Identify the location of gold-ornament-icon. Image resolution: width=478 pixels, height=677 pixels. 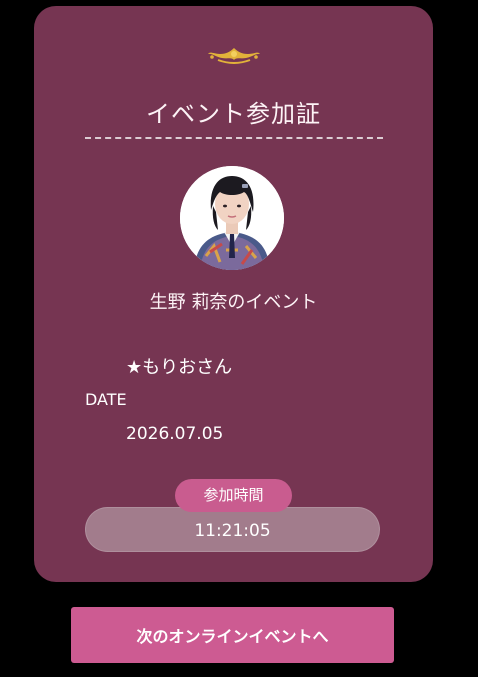
(234, 56).